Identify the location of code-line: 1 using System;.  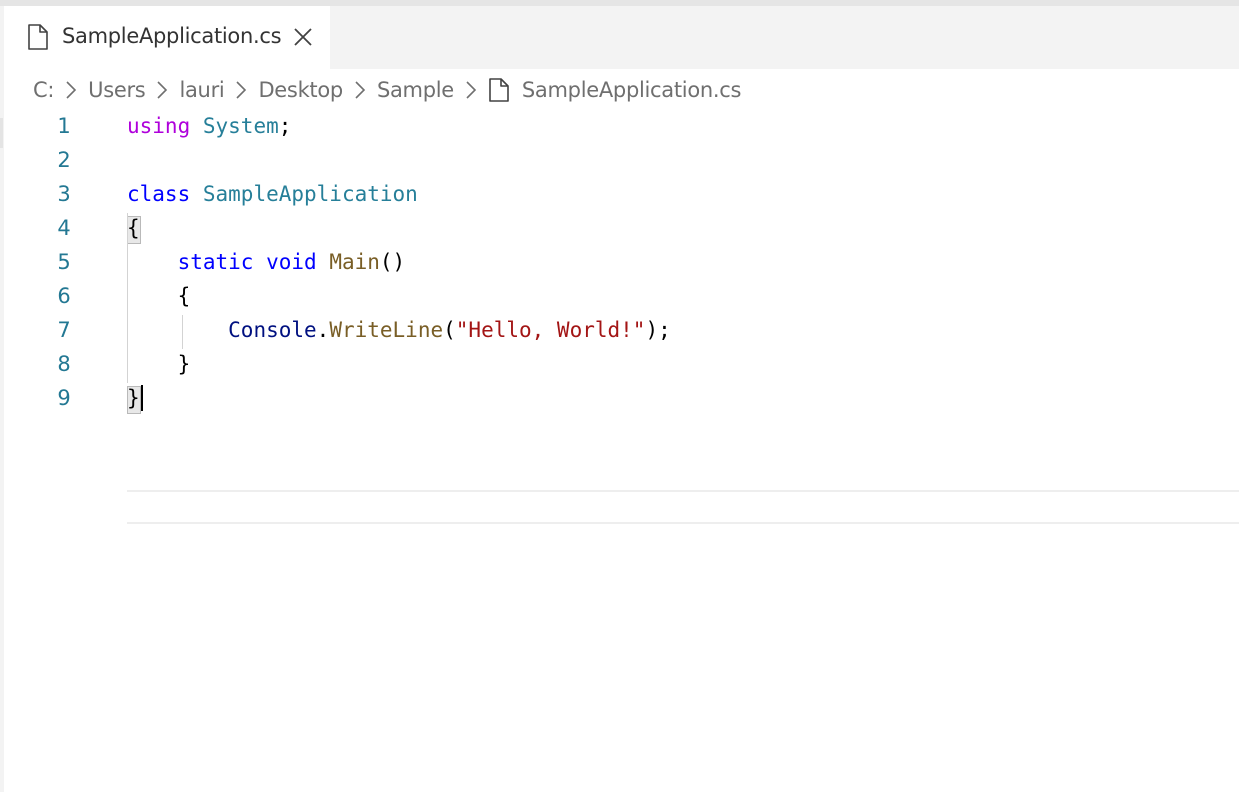
(621, 126).